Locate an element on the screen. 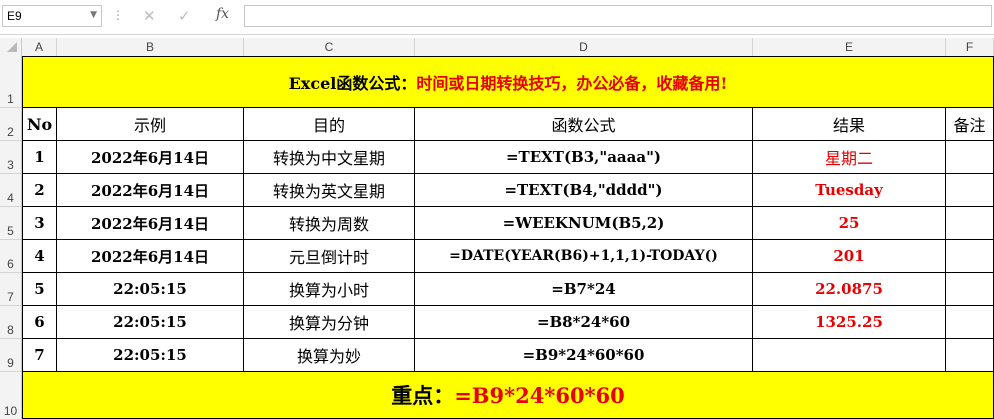 The width and height of the screenshot is (994, 419). footer-label: 重点： is located at coordinates (423, 395).